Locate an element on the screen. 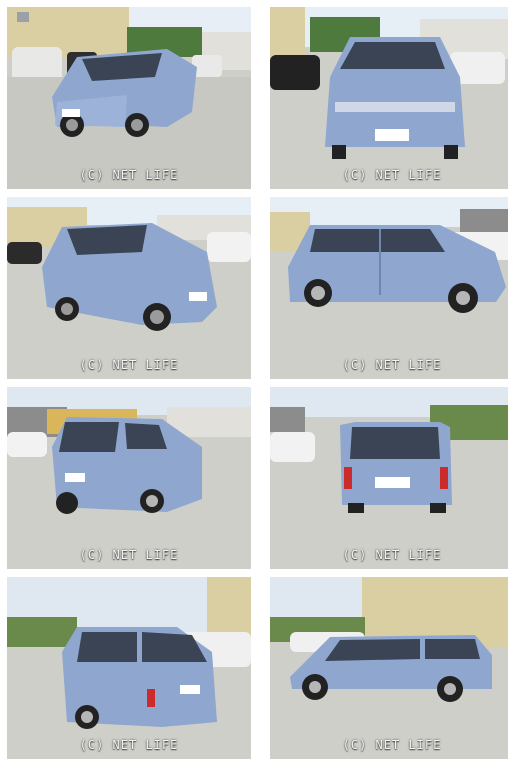 The width and height of the screenshot is (508, 760). car-photo-7: (C) NET LIFE is located at coordinates (129, 668).